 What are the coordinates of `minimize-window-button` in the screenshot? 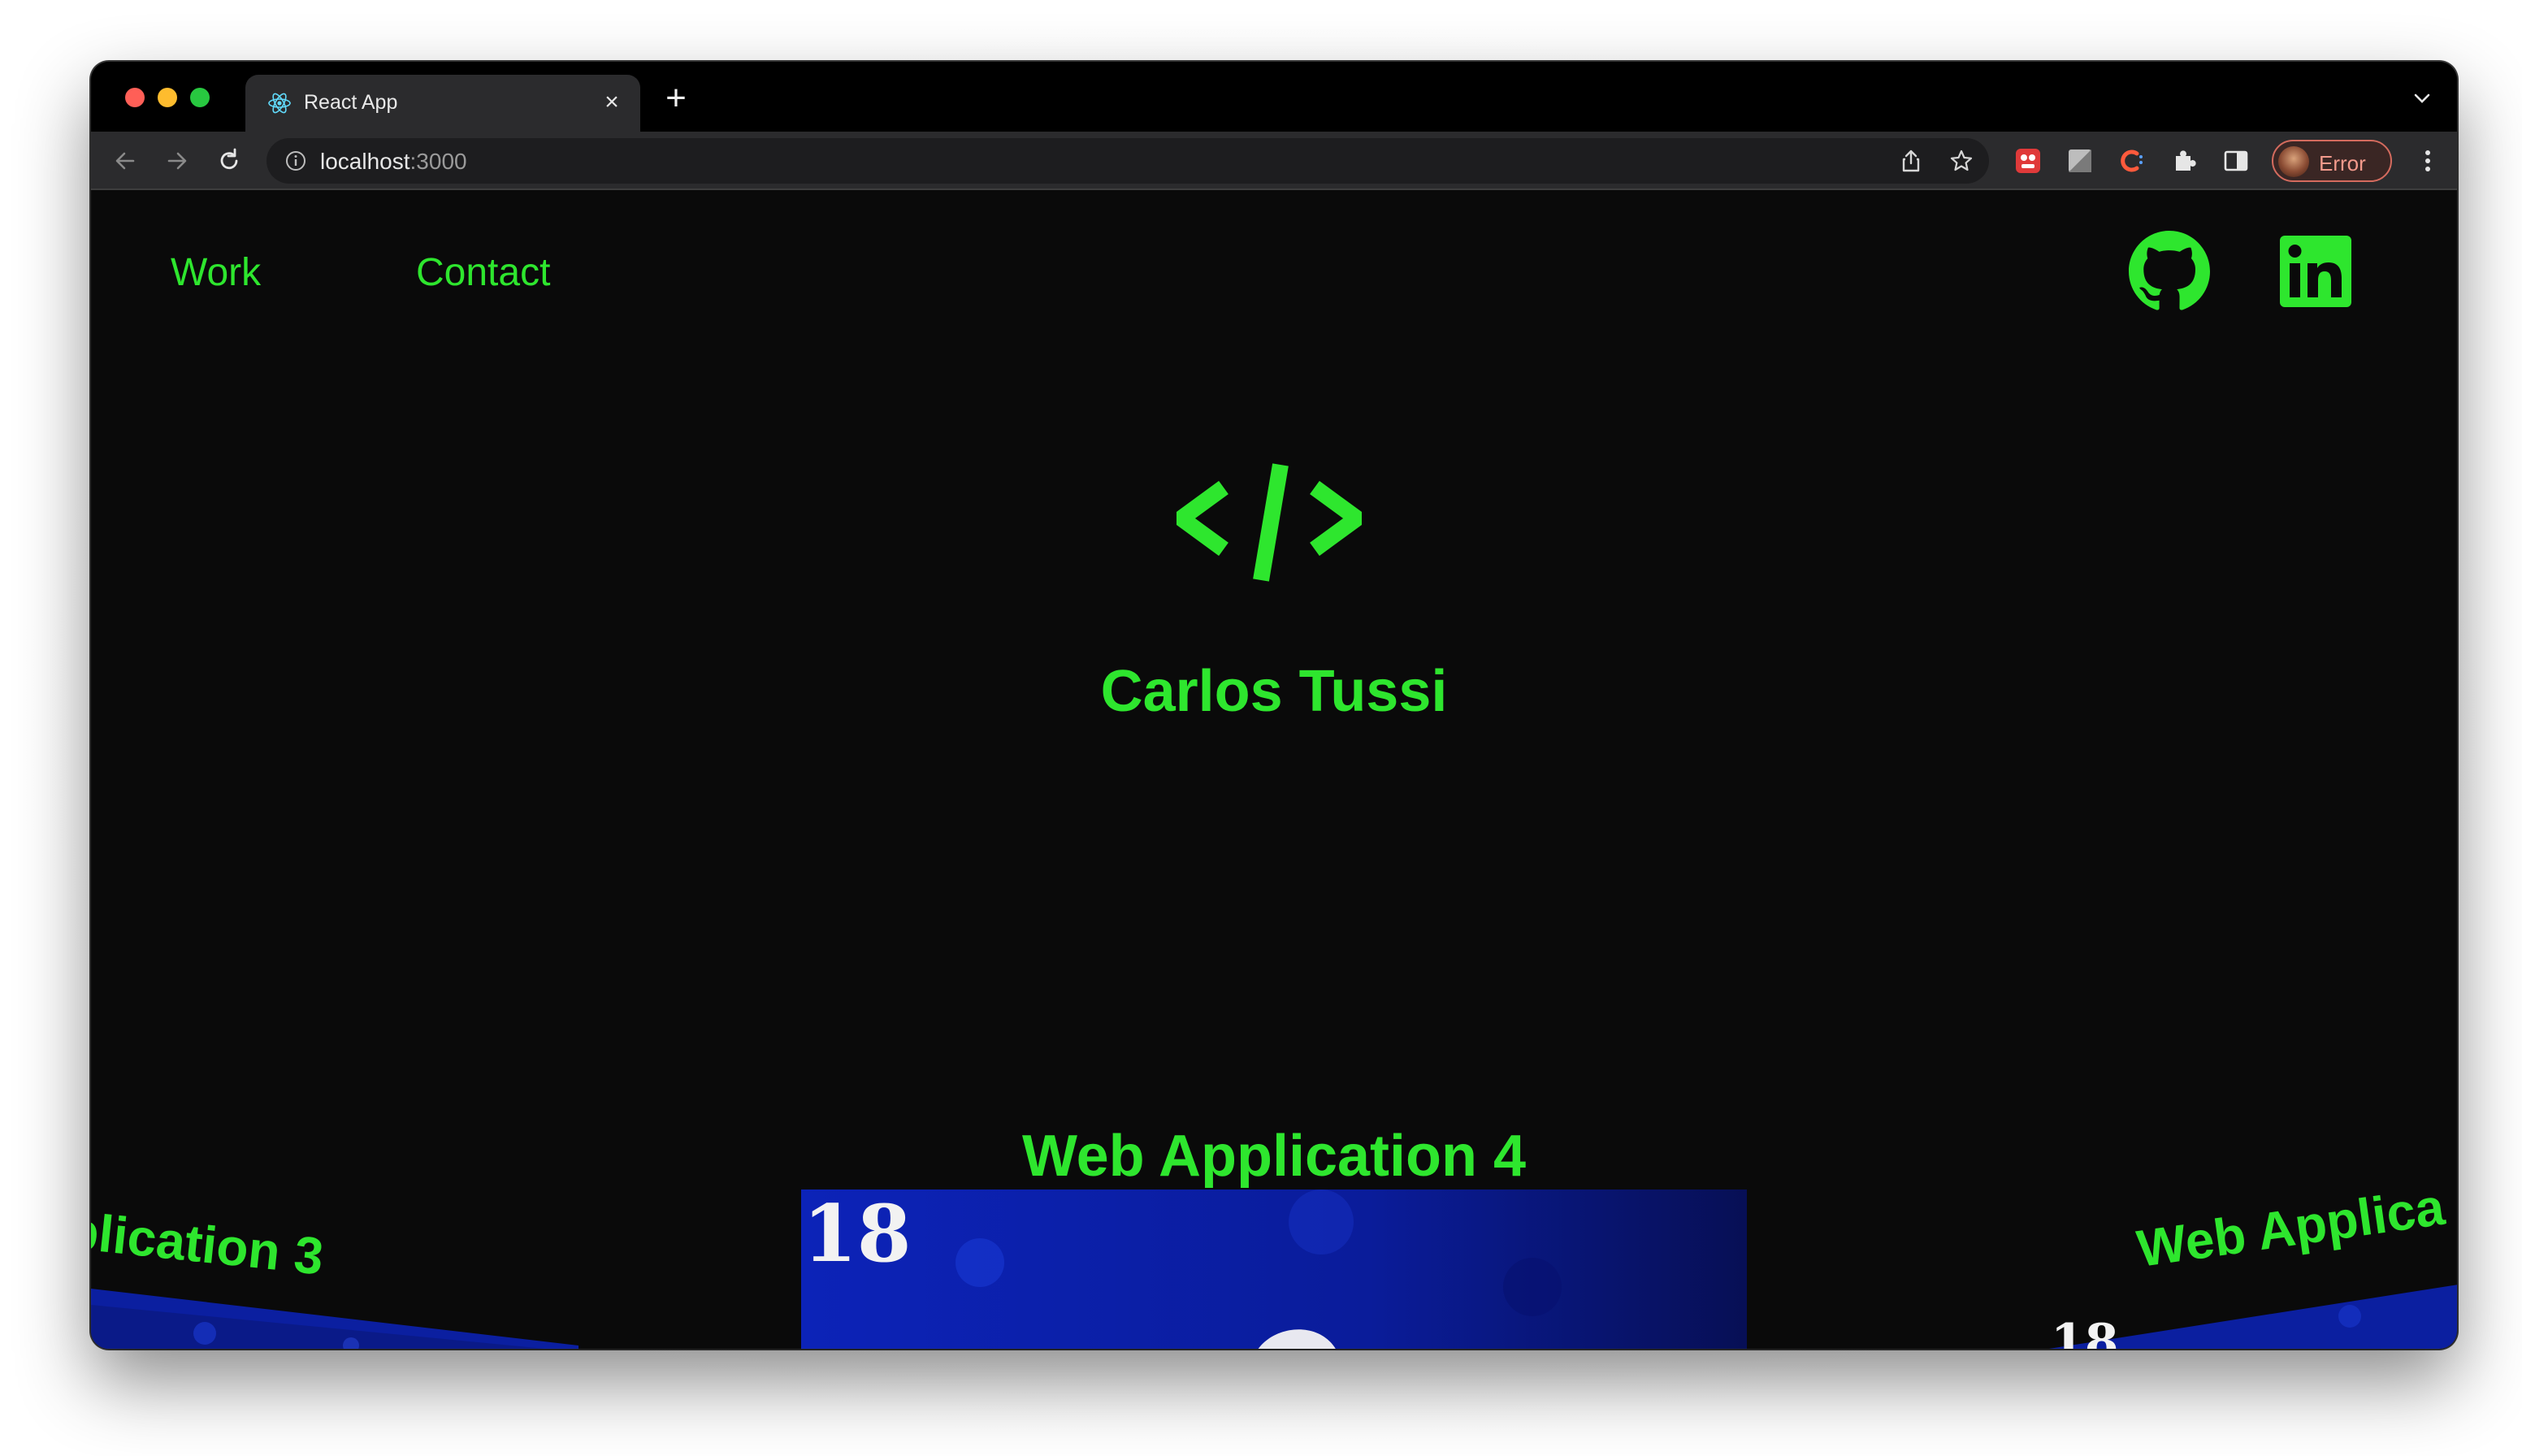 It's located at (167, 97).